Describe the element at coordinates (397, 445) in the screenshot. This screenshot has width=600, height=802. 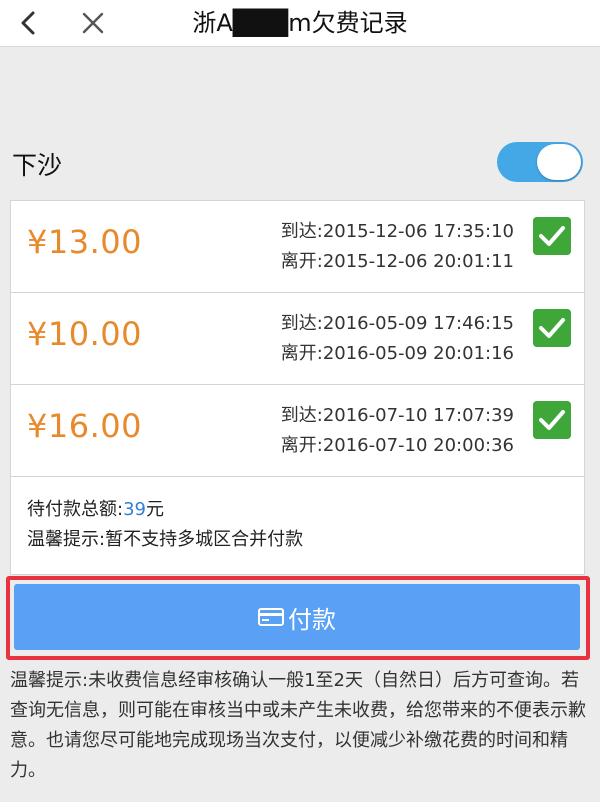
I see `record-leave-time: 离开:2016-07-10 20:00:36` at that location.